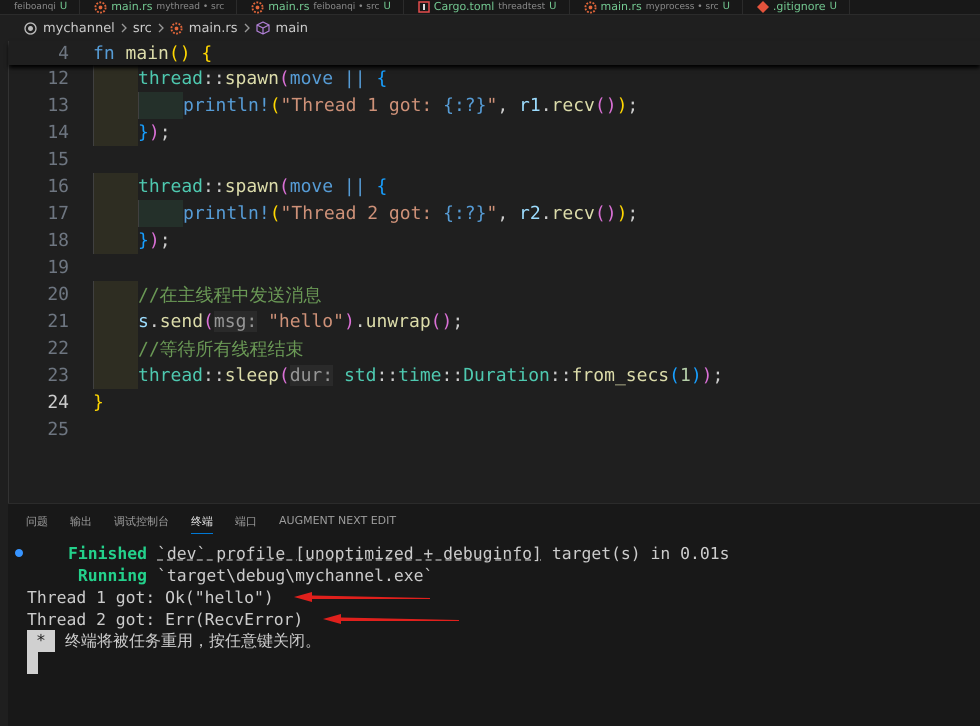 The image size is (980, 726). What do you see at coordinates (506, 375) in the screenshot?
I see `code-token: Duration` at bounding box center [506, 375].